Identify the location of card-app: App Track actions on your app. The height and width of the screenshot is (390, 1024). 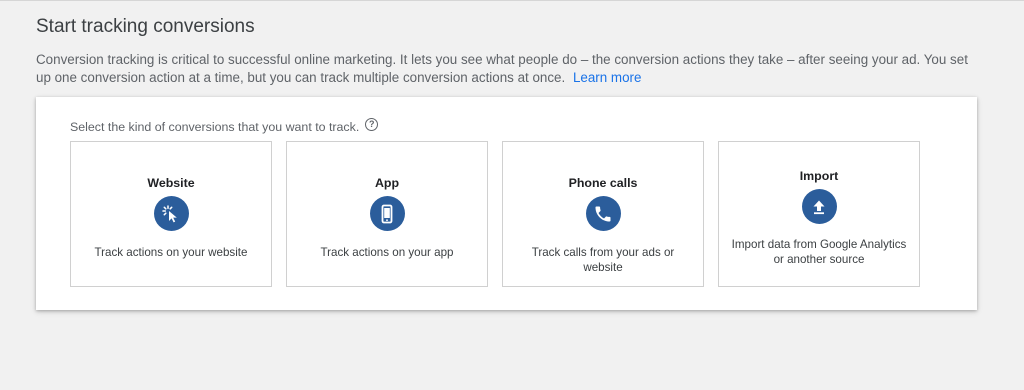
(387, 214).